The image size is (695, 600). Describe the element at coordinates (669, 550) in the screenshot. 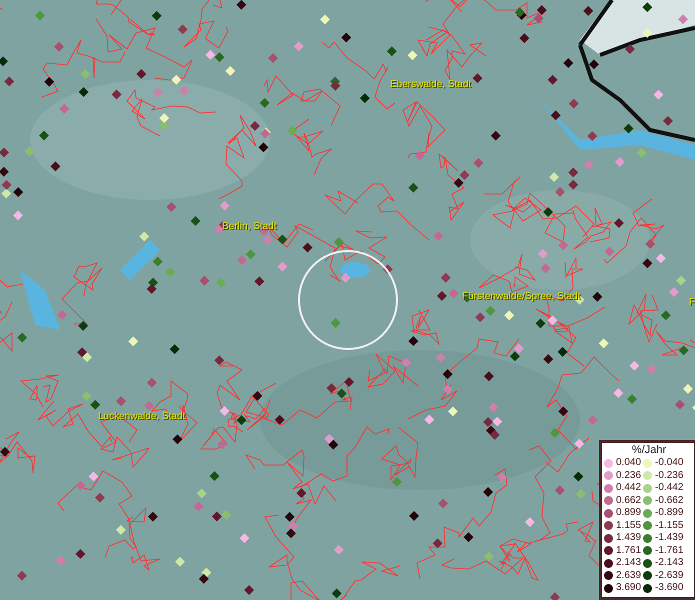

I see `legend-value: -1.761` at that location.